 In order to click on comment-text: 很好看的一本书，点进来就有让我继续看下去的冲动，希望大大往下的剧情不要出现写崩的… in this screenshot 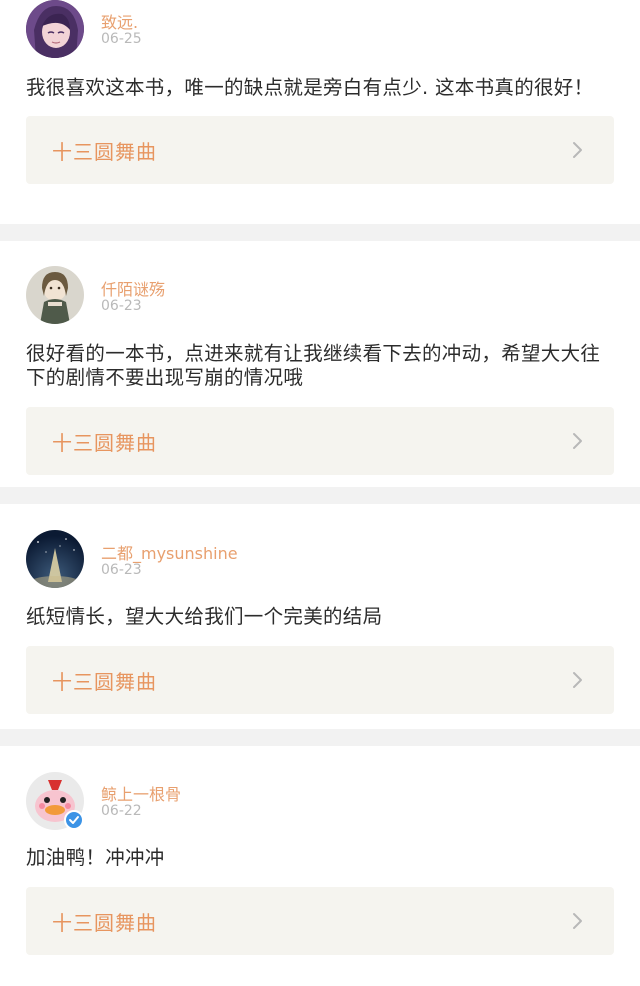, I will do `click(313, 365)`.